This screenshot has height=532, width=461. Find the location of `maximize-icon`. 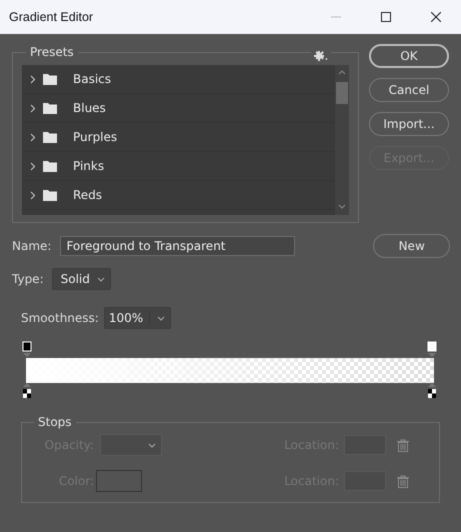

maximize-icon is located at coordinates (386, 17).